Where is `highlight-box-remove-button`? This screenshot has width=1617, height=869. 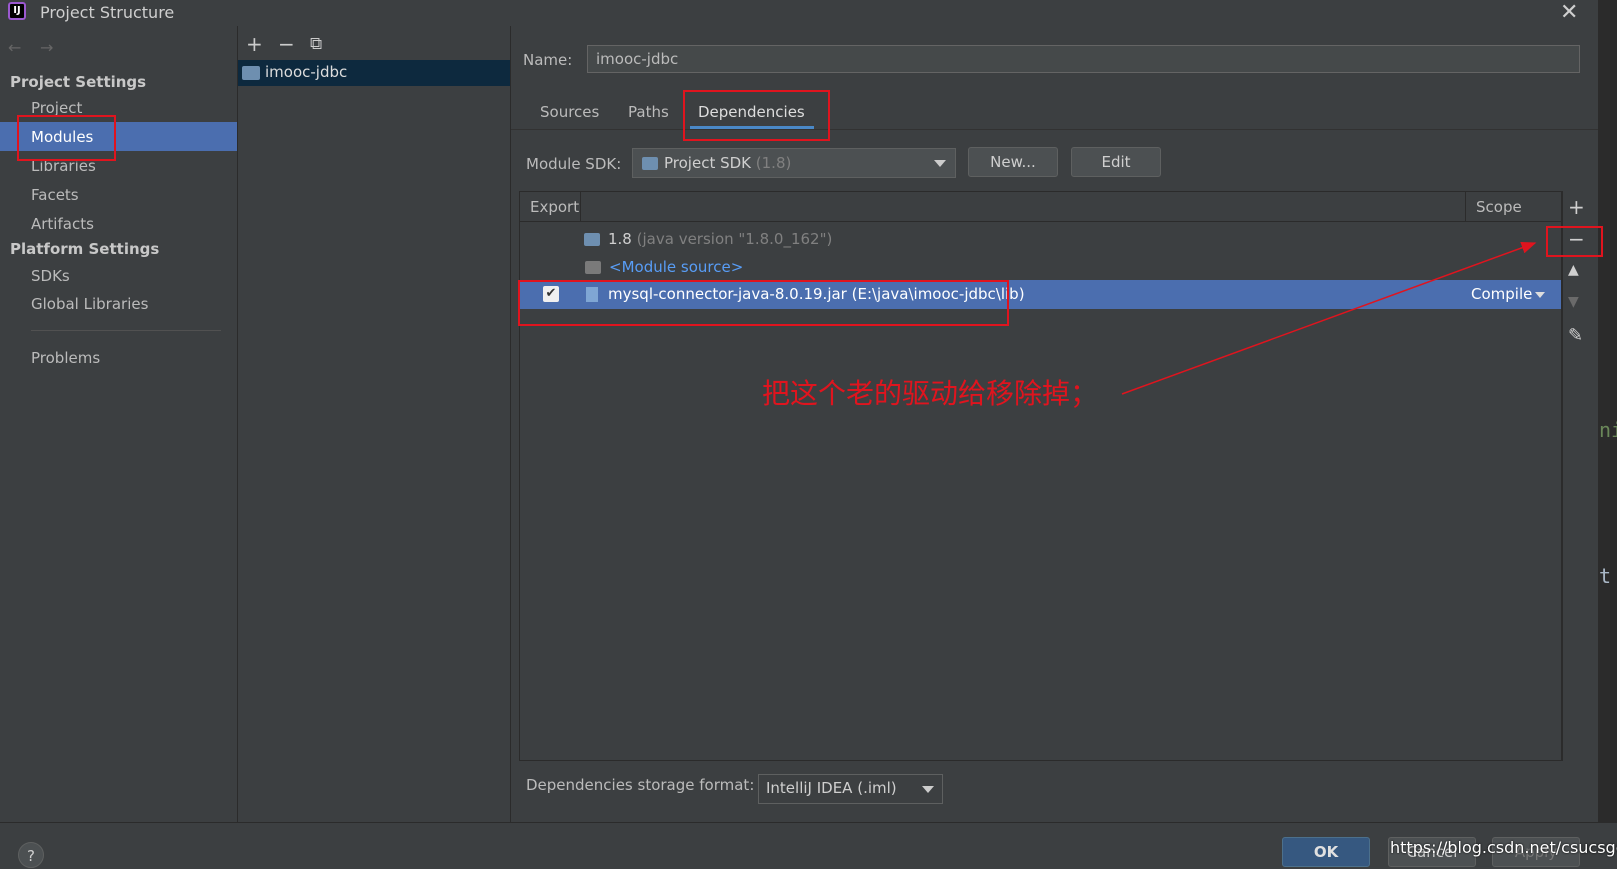
highlight-box-remove-button is located at coordinates (1574, 241).